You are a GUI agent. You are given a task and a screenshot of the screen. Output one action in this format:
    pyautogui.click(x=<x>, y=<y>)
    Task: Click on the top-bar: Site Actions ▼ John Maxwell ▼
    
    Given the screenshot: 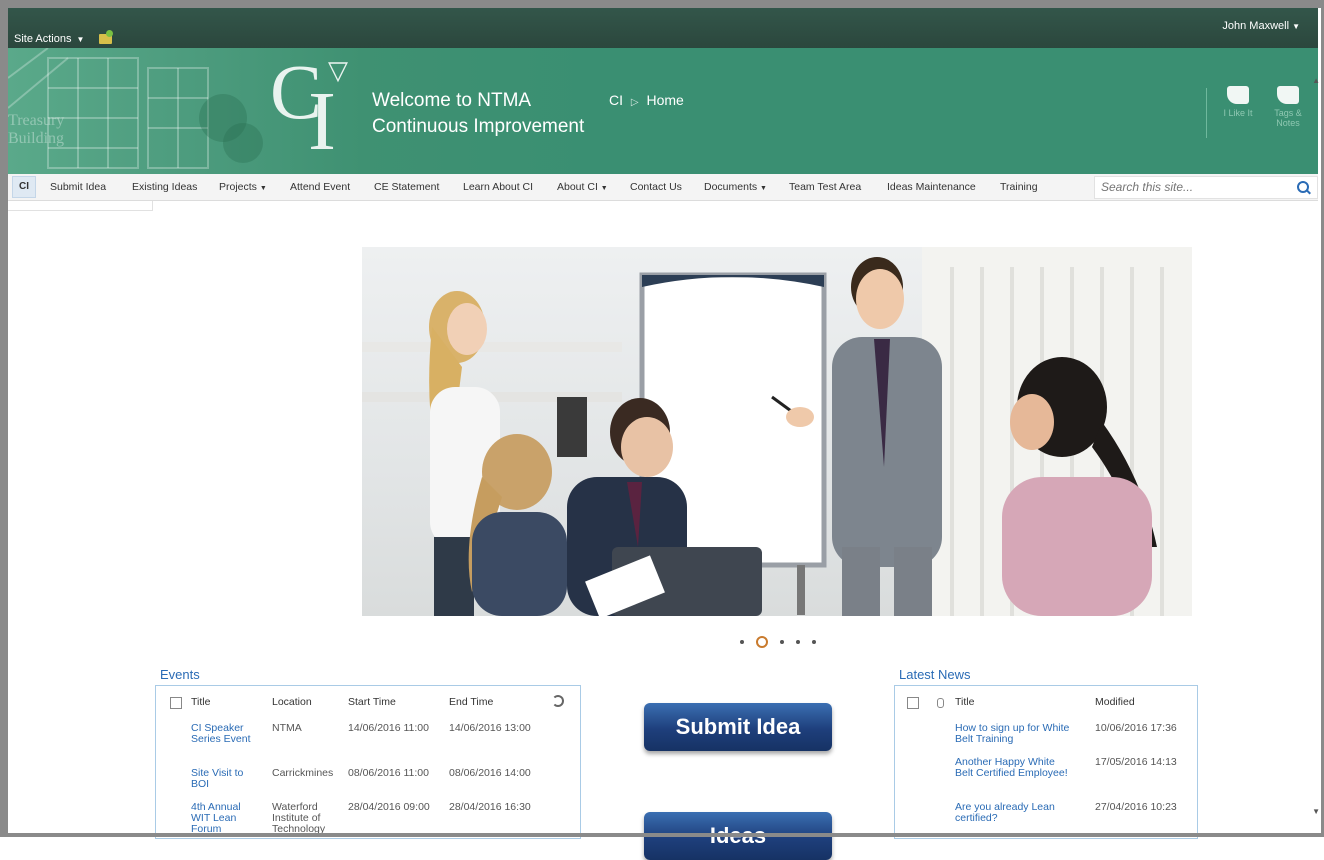 What is the action you would take?
    pyautogui.click(x=663, y=28)
    